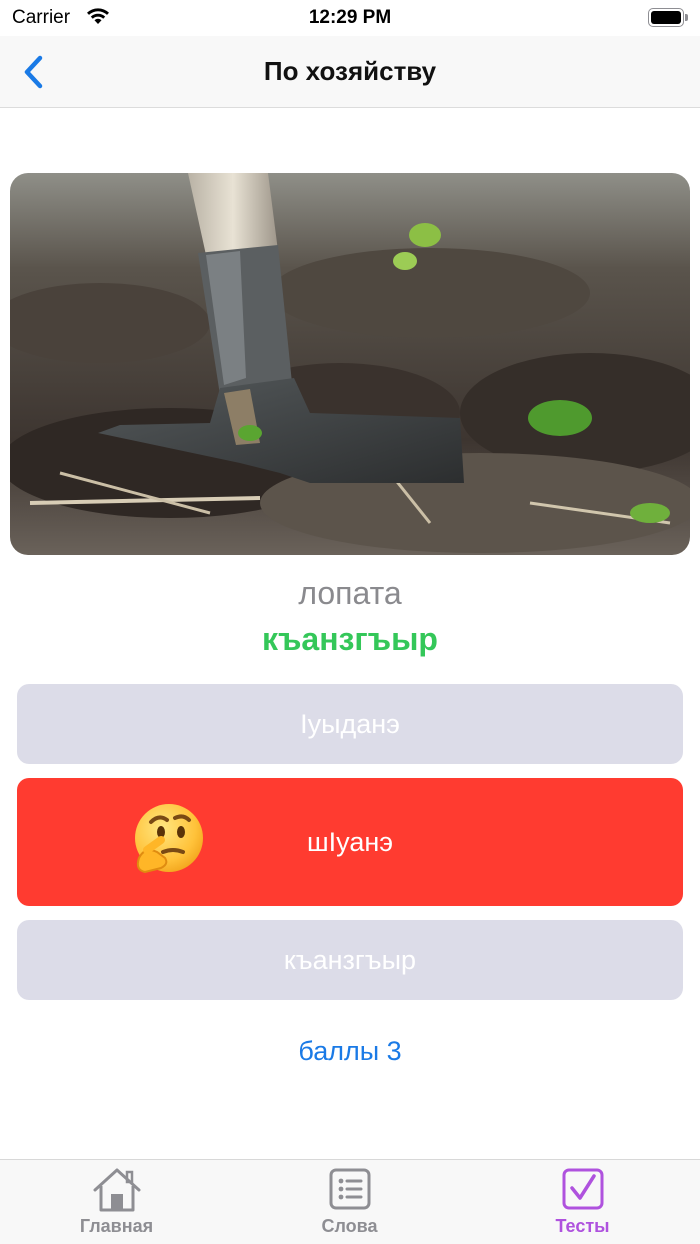 The image size is (700, 1244). Describe the element at coordinates (349, 1226) in the screenshot. I see `tab-words-label: Слова` at that location.